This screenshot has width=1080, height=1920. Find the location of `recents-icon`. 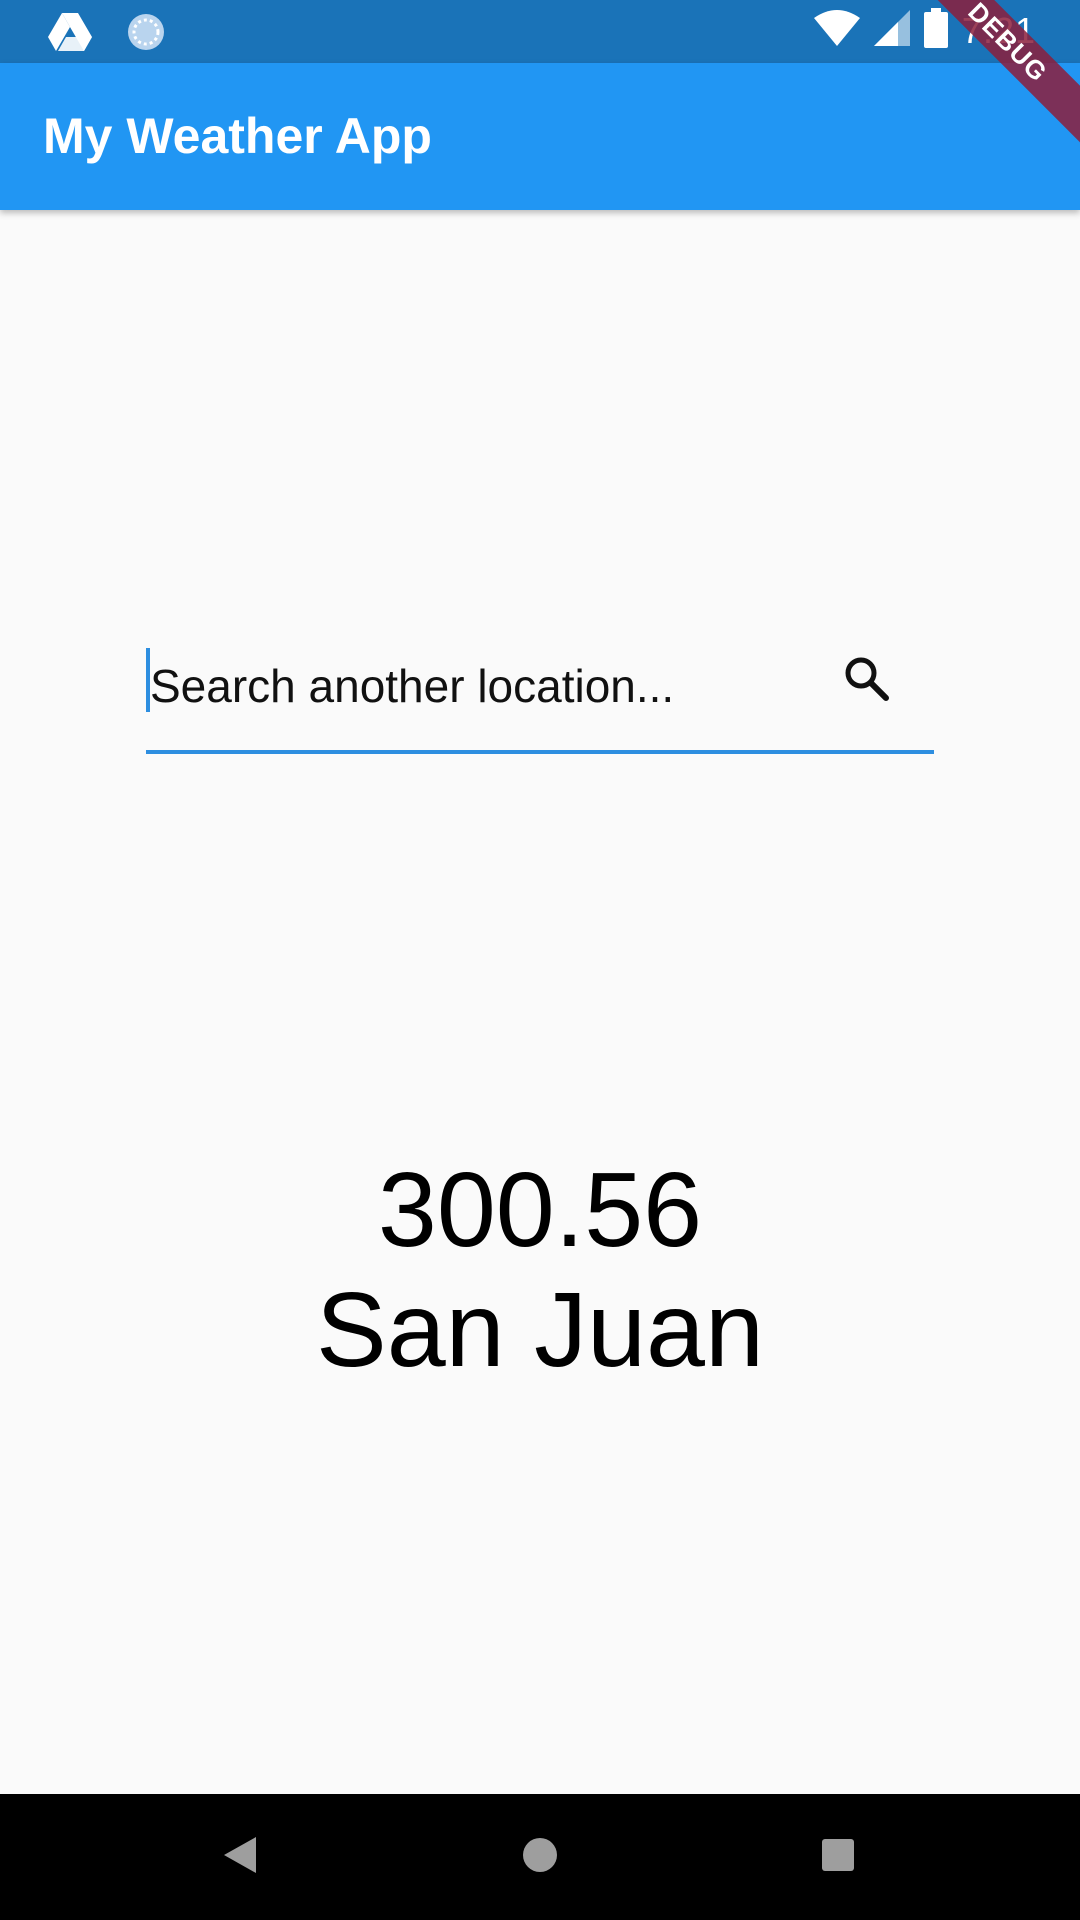

recents-icon is located at coordinates (838, 1857).